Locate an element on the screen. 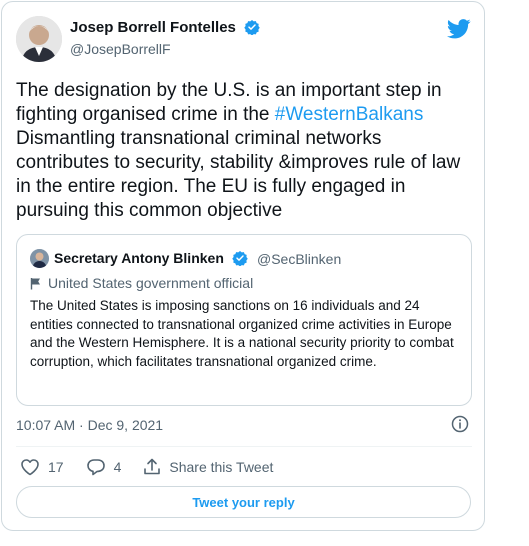 The width and height of the screenshot is (529, 546). heart-icon is located at coordinates (30, 467).